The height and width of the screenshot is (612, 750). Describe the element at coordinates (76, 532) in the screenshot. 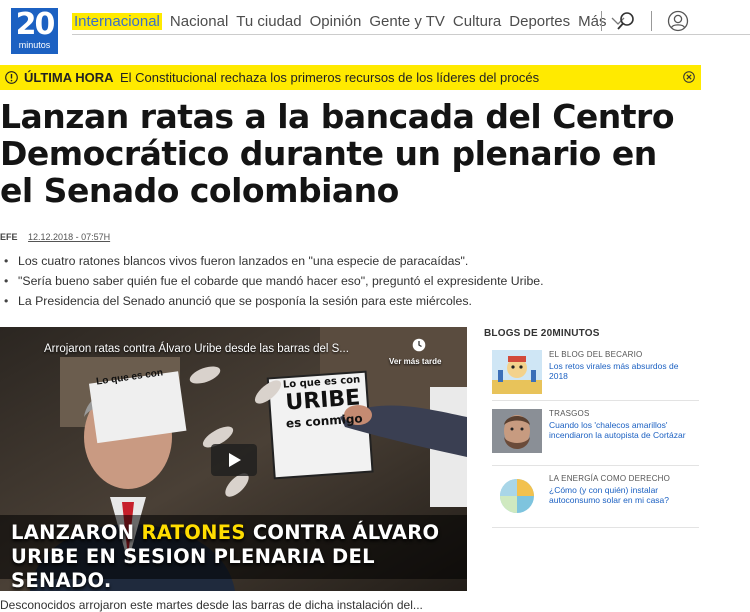

I see `caption-text: LANZARON` at that location.